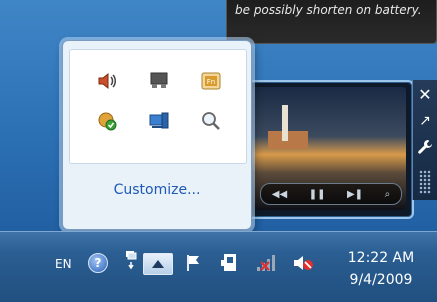  I want to click on notification-balloon: be possibly shorten on battery., so click(331, 22).